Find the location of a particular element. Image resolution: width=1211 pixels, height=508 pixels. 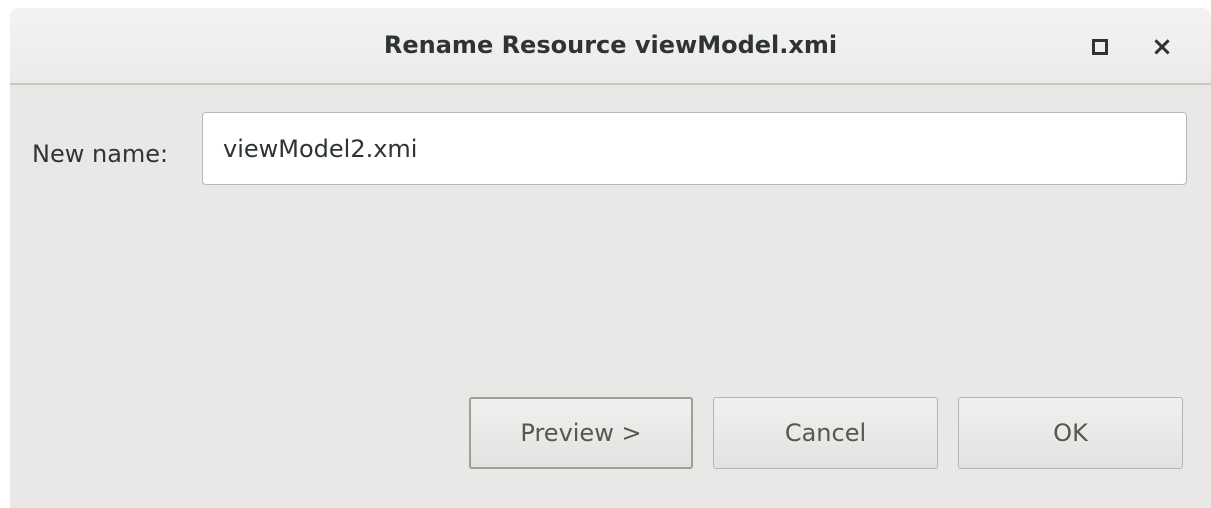

new-name-input is located at coordinates (694, 148).